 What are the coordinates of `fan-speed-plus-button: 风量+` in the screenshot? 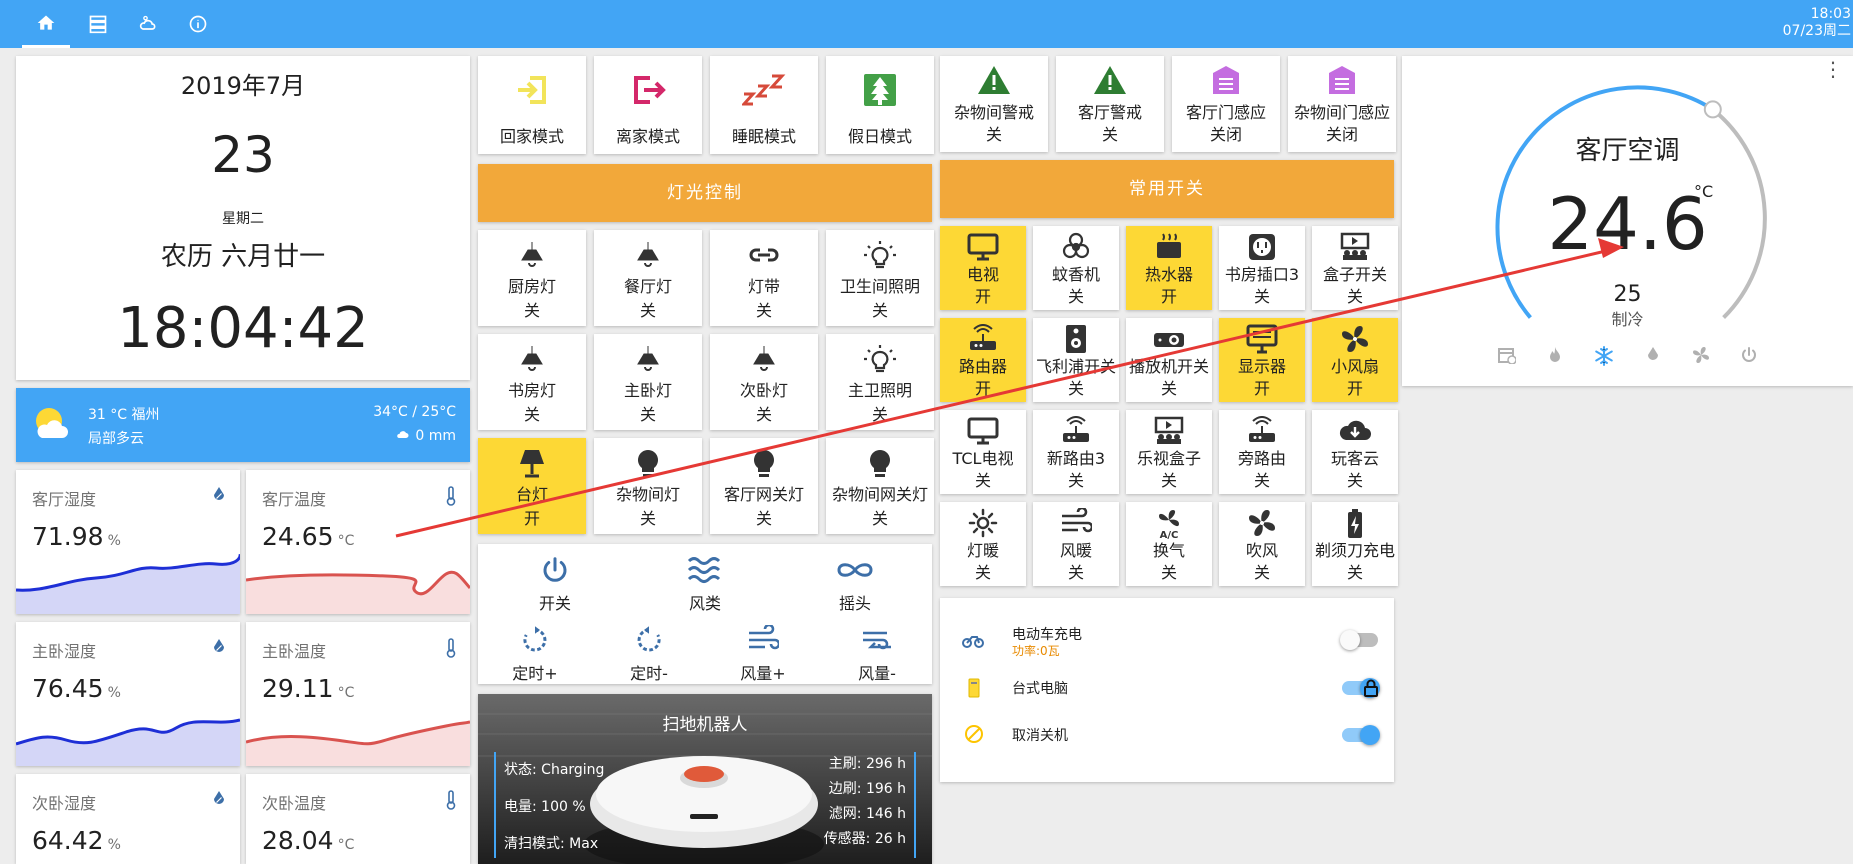 It's located at (763, 652).